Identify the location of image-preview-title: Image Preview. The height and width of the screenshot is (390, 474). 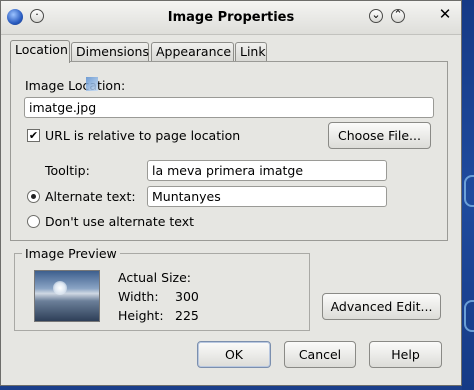
(71, 253).